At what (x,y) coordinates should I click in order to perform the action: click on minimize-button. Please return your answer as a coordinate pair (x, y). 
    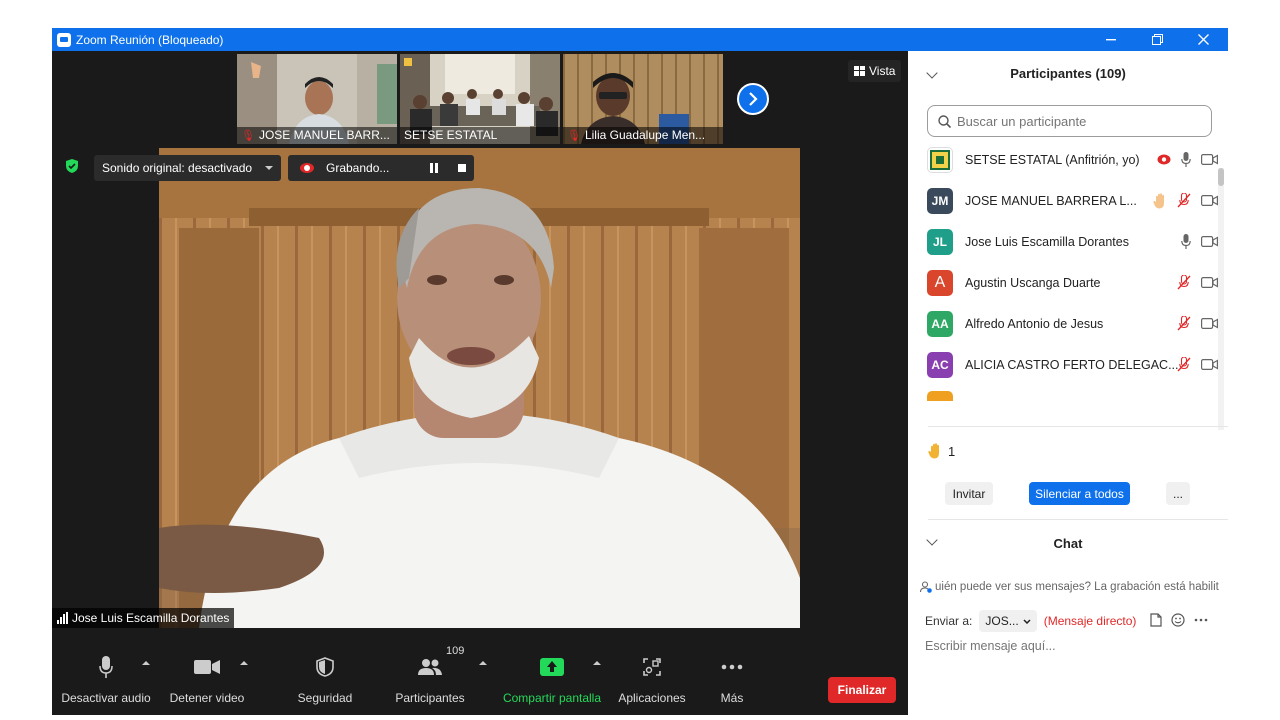
    Looking at the image, I should click on (1111, 39).